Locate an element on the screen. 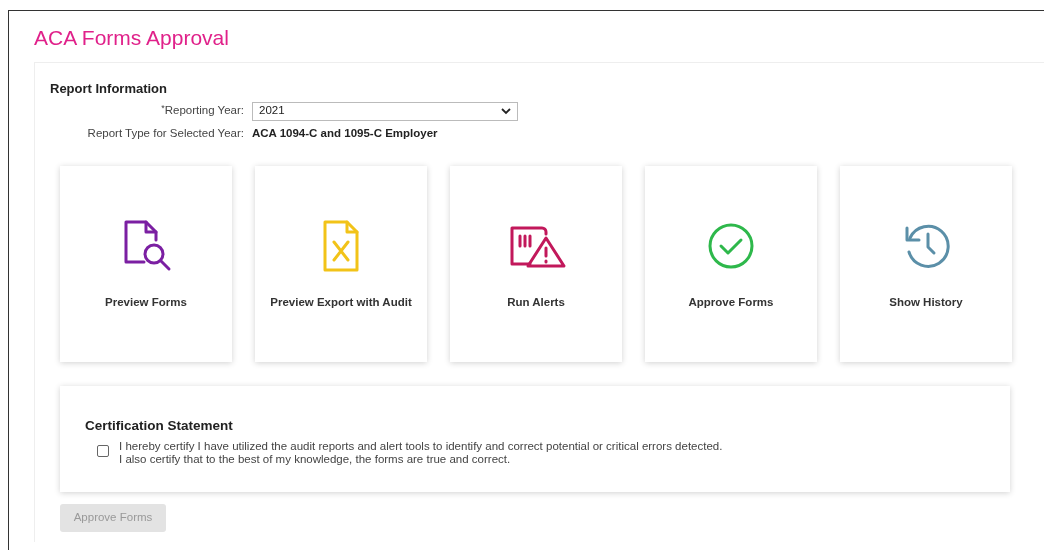 The image size is (1044, 550). action-card: Run Alerts is located at coordinates (536, 263).